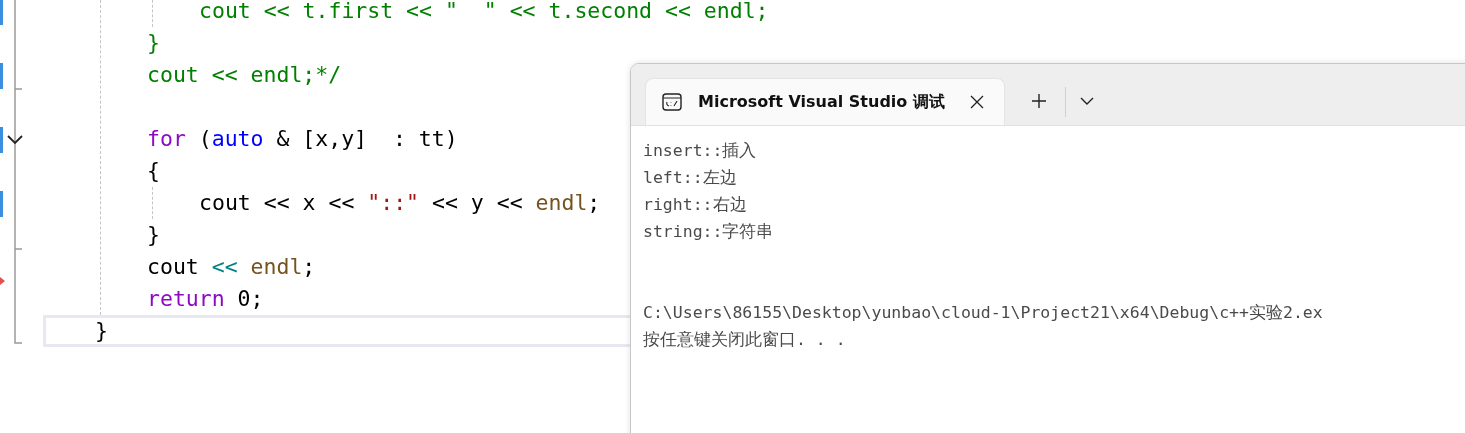  I want to click on console-output-line: C:\Users\86155\Desktop\yunbao\cloud-1\Project21\x64\Debug\c++实验2.ex, so click(983, 313).